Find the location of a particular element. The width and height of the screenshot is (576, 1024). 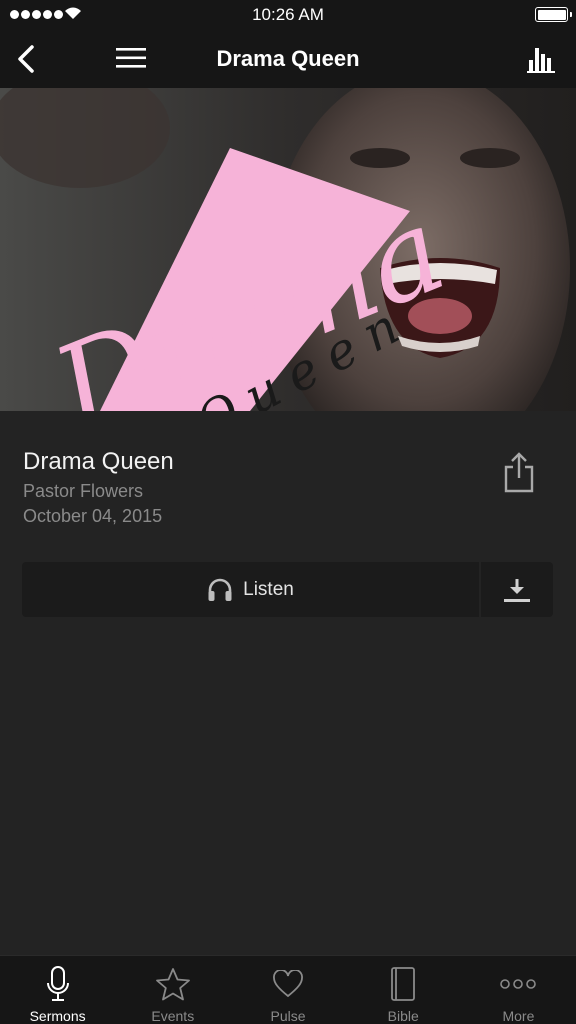

tab-more: More is located at coordinates (518, 990).